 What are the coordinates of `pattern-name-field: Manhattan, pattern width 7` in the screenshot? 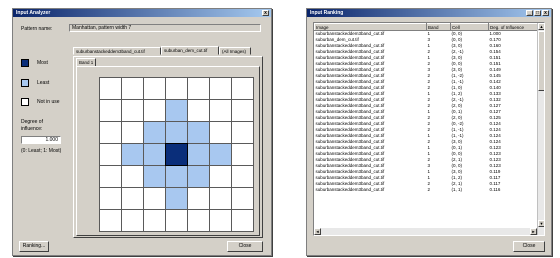 It's located at (165, 28).